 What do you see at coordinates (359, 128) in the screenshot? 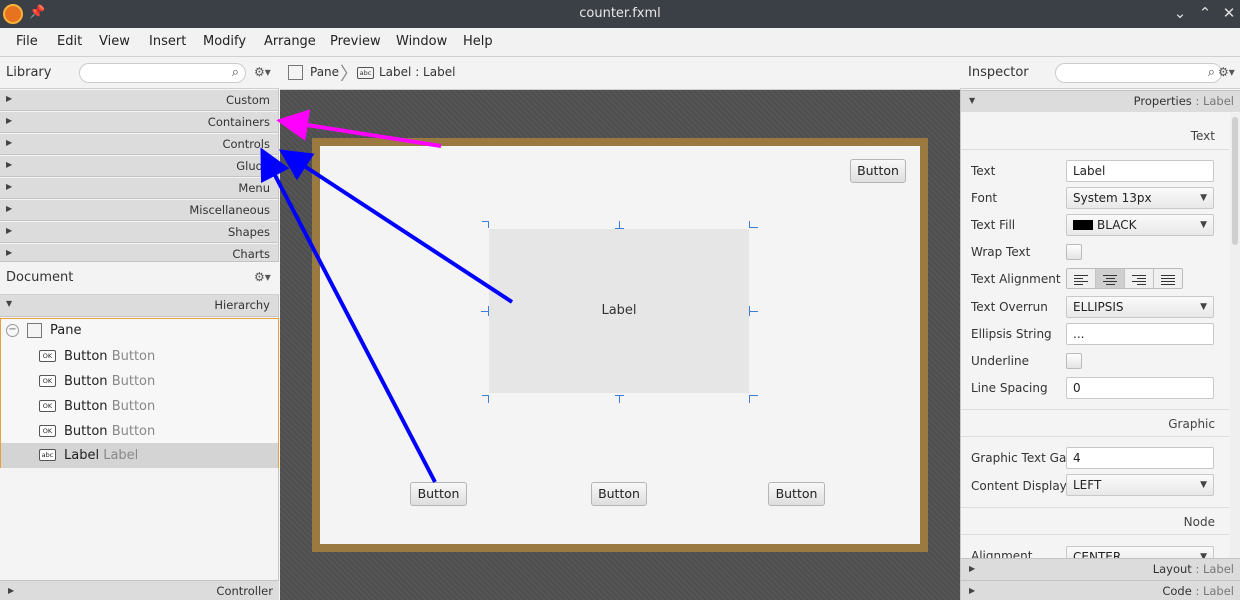
I see `annotation-arrow-magenta` at bounding box center [359, 128].